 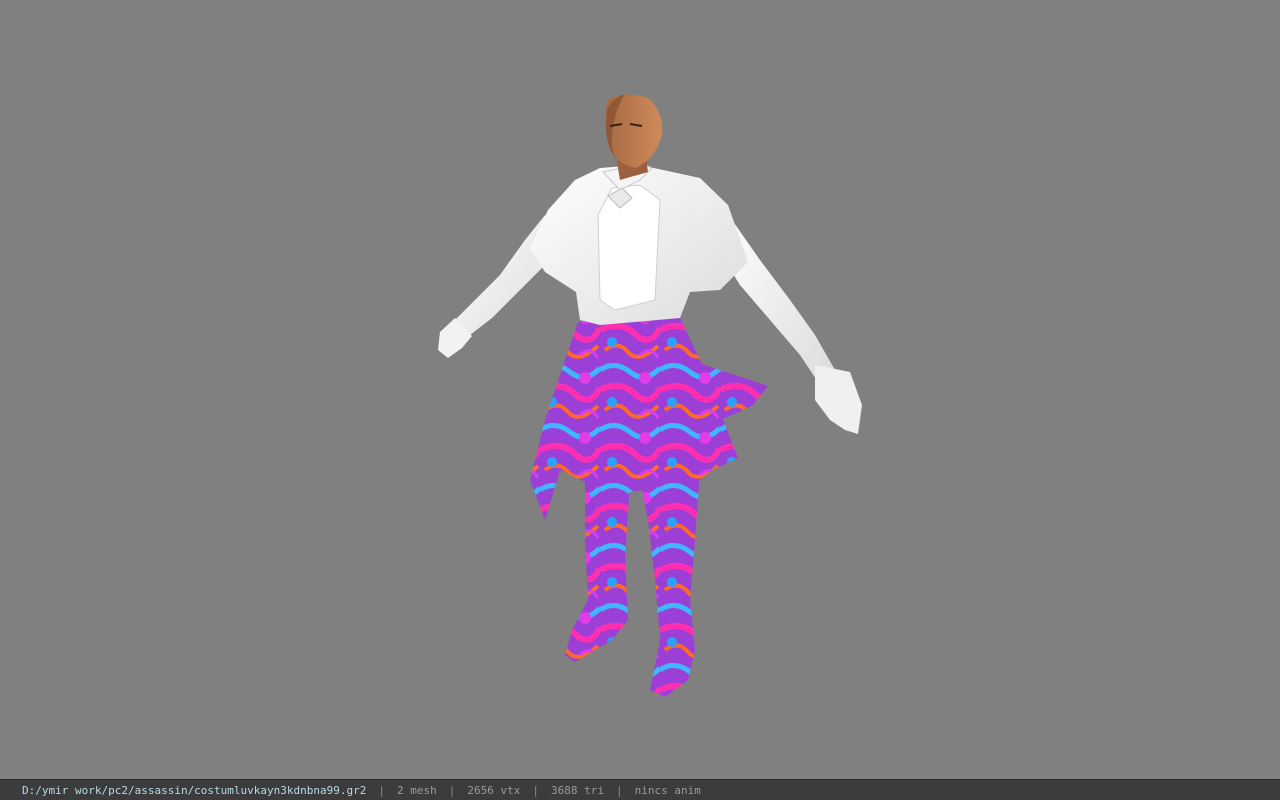 I want to click on right-leg, so click(x=670, y=583).